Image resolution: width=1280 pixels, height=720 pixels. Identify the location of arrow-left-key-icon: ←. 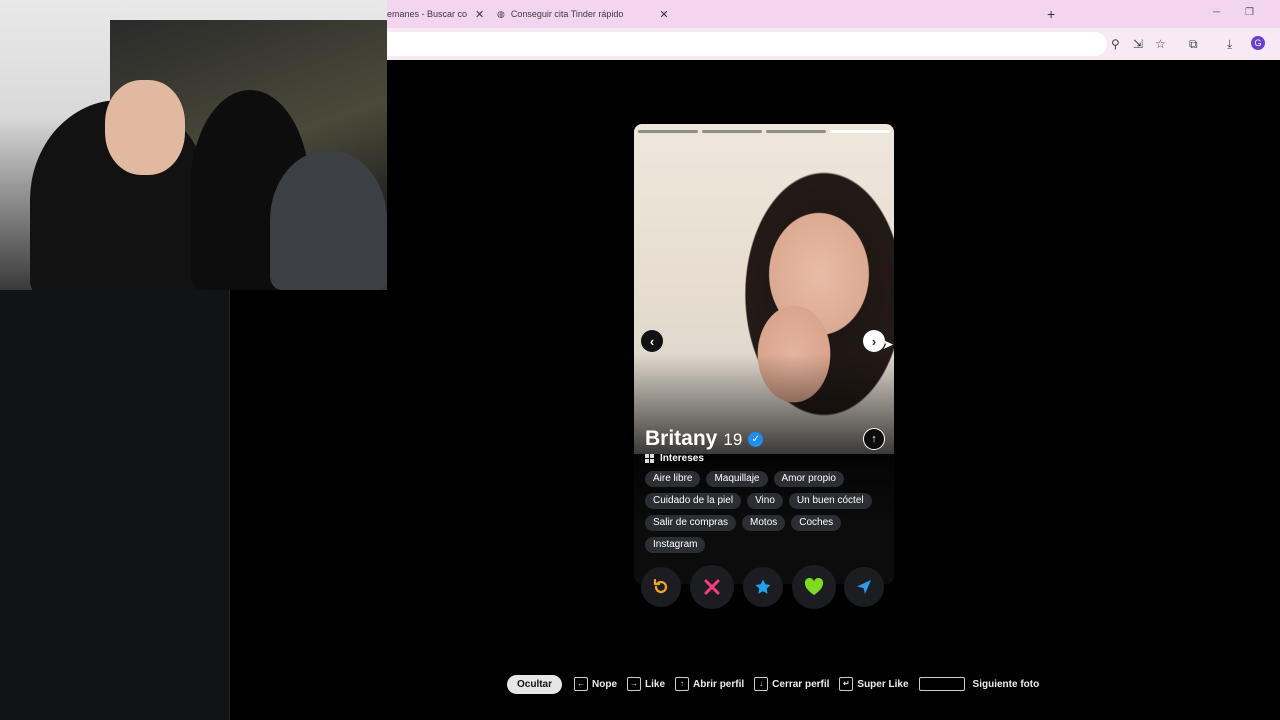
(581, 684).